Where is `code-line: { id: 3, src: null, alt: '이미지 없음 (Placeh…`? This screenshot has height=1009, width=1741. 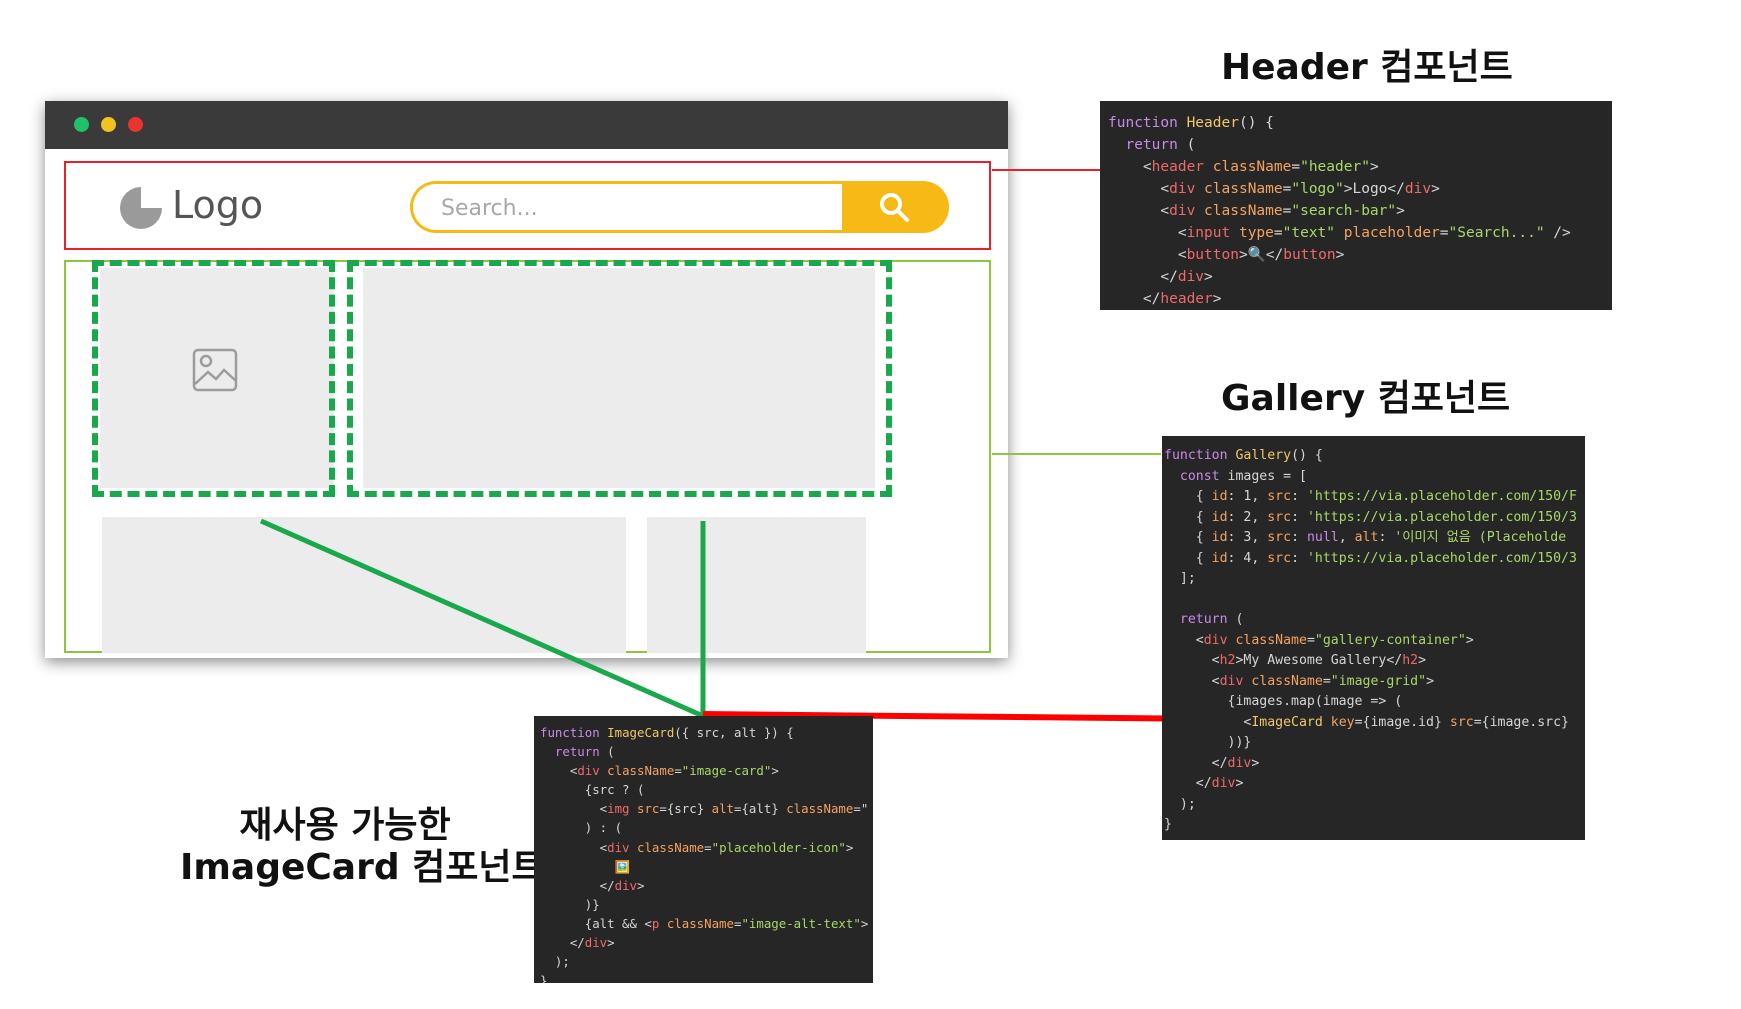 code-line: { id: 3, src: null, alt: '이미지 없음 (Placeh… is located at coordinates (1365, 537).